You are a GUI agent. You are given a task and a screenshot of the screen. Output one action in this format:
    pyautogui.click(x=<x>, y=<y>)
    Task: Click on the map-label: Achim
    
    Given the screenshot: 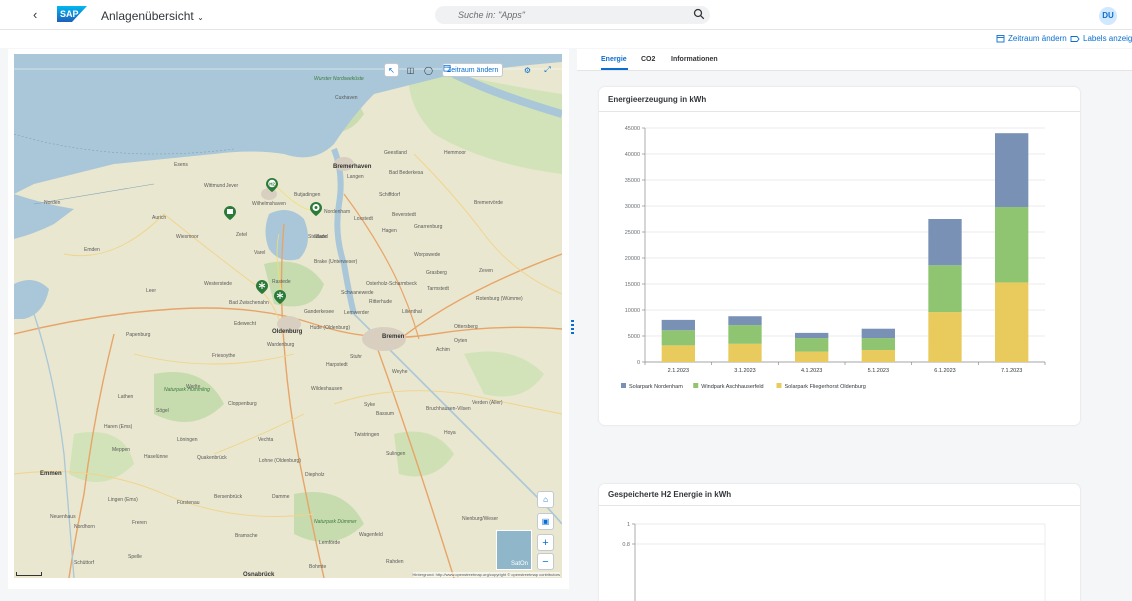 What is the action you would take?
    pyautogui.click(x=443, y=350)
    